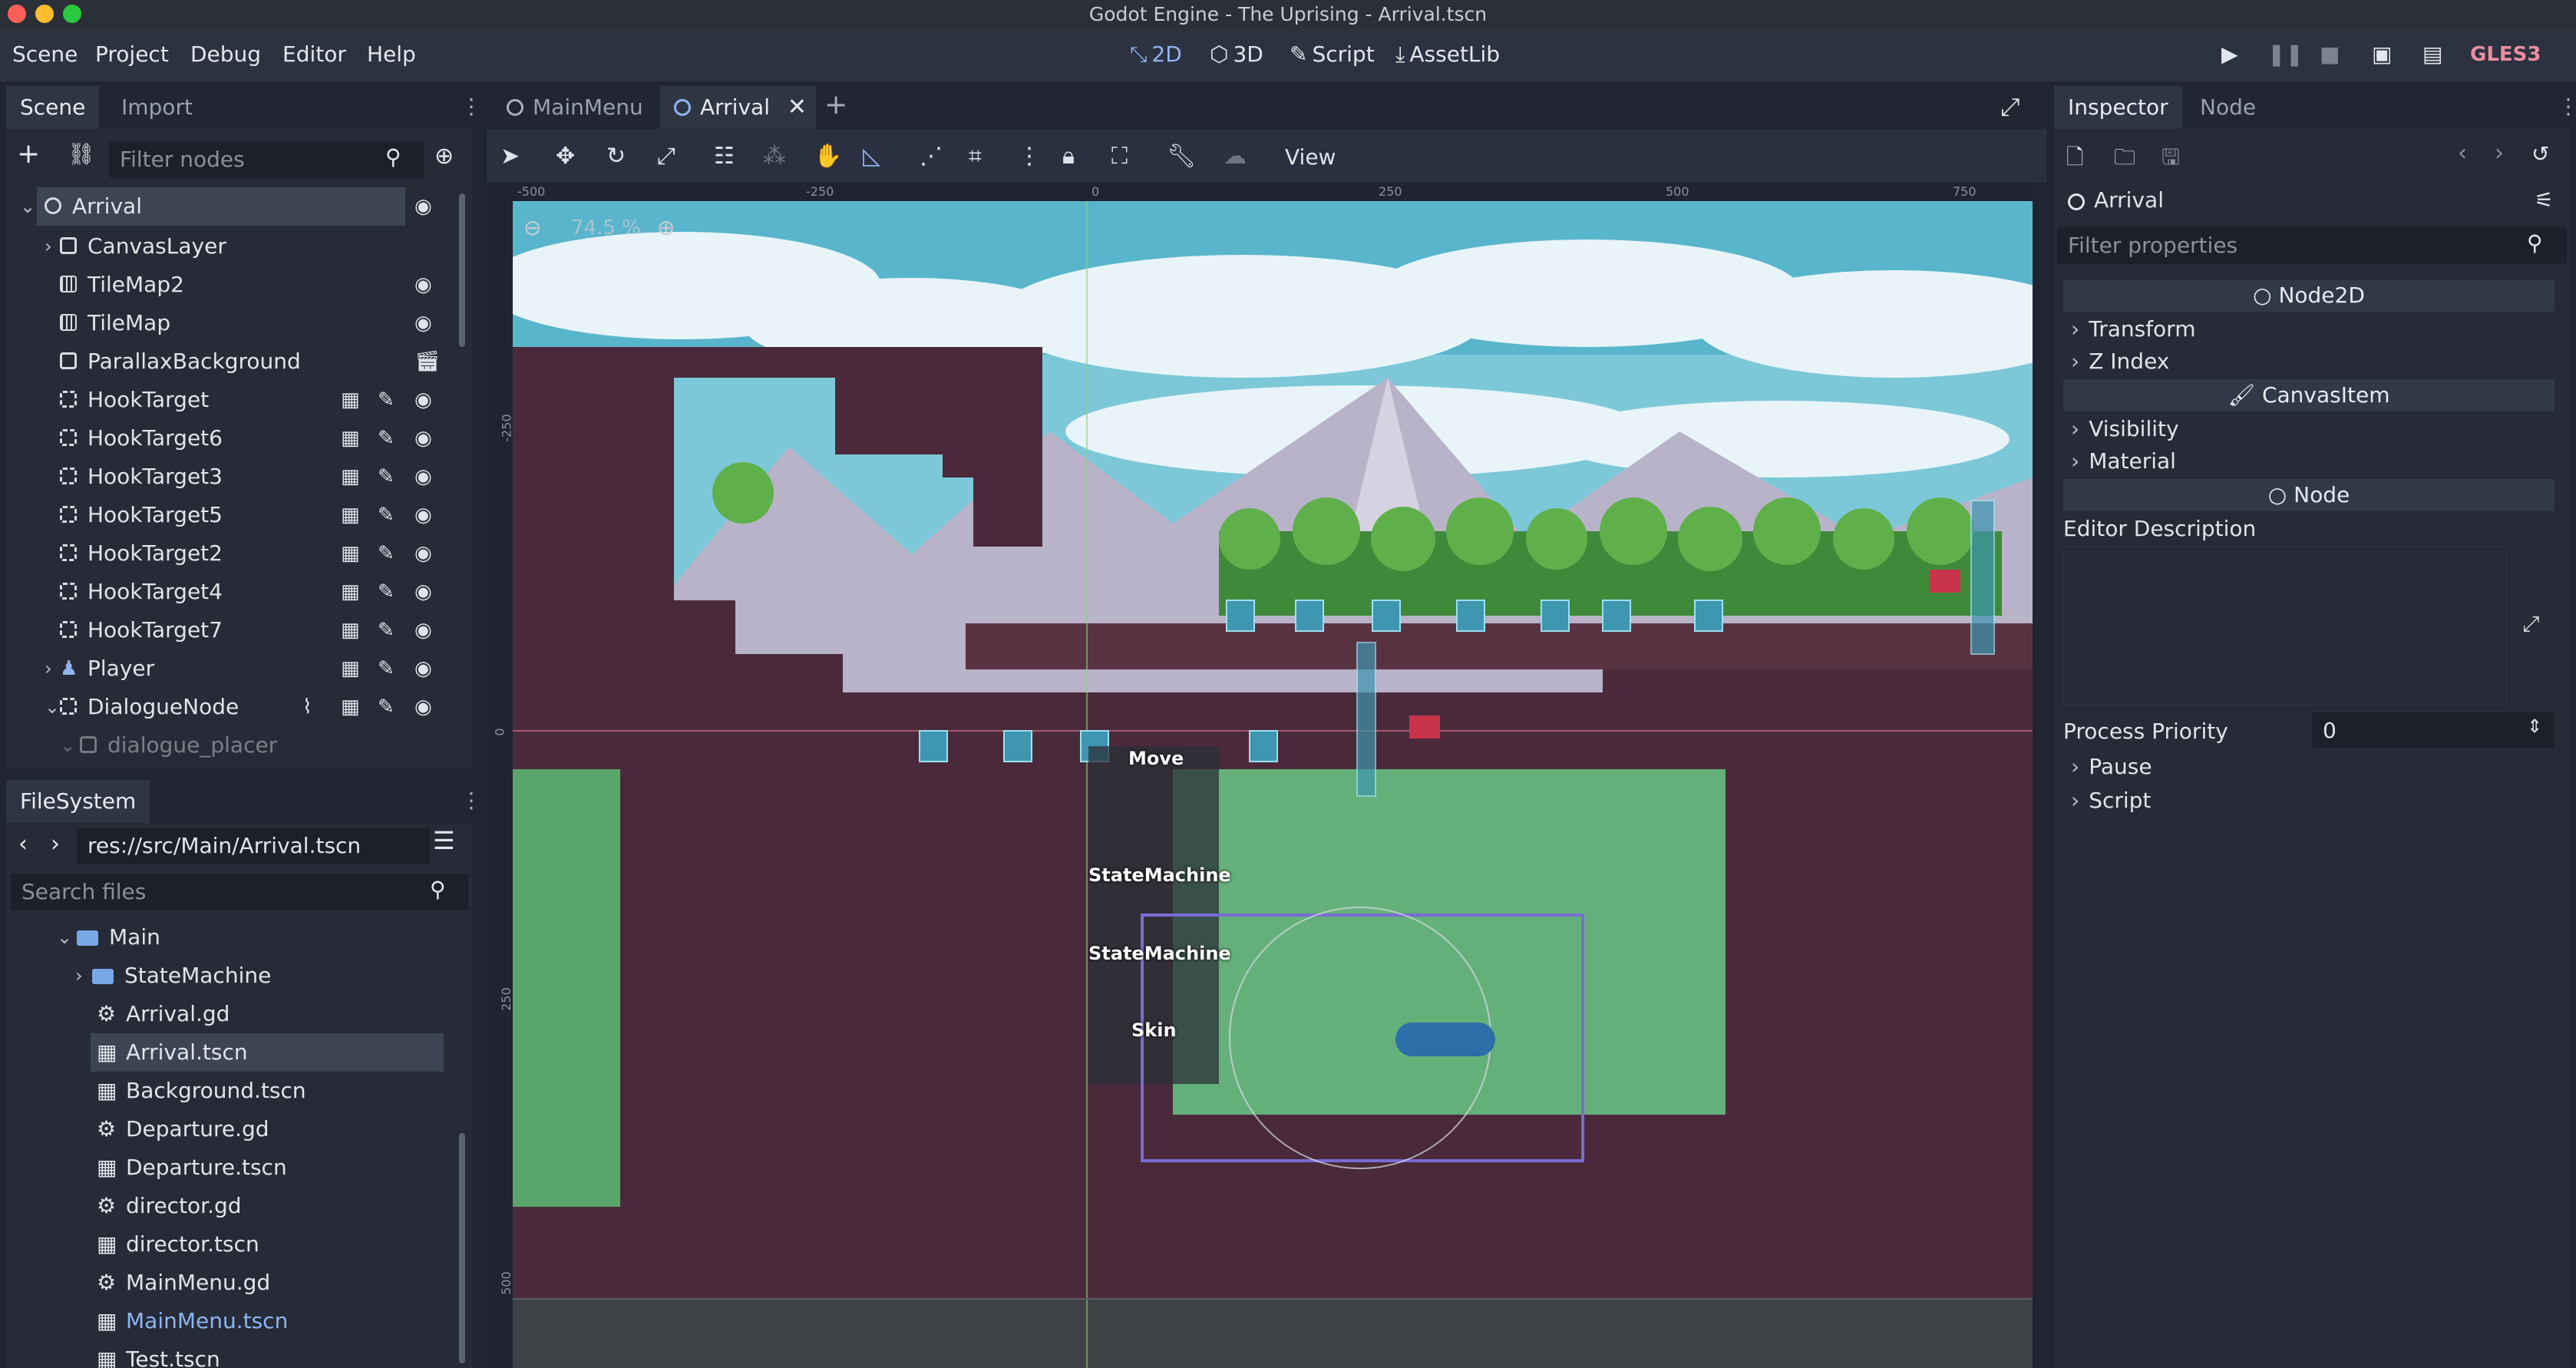 This screenshot has width=2576, height=1368. What do you see at coordinates (267, 1244) in the screenshot?
I see `file-item-director-tscn: ▦ director.tscn` at bounding box center [267, 1244].